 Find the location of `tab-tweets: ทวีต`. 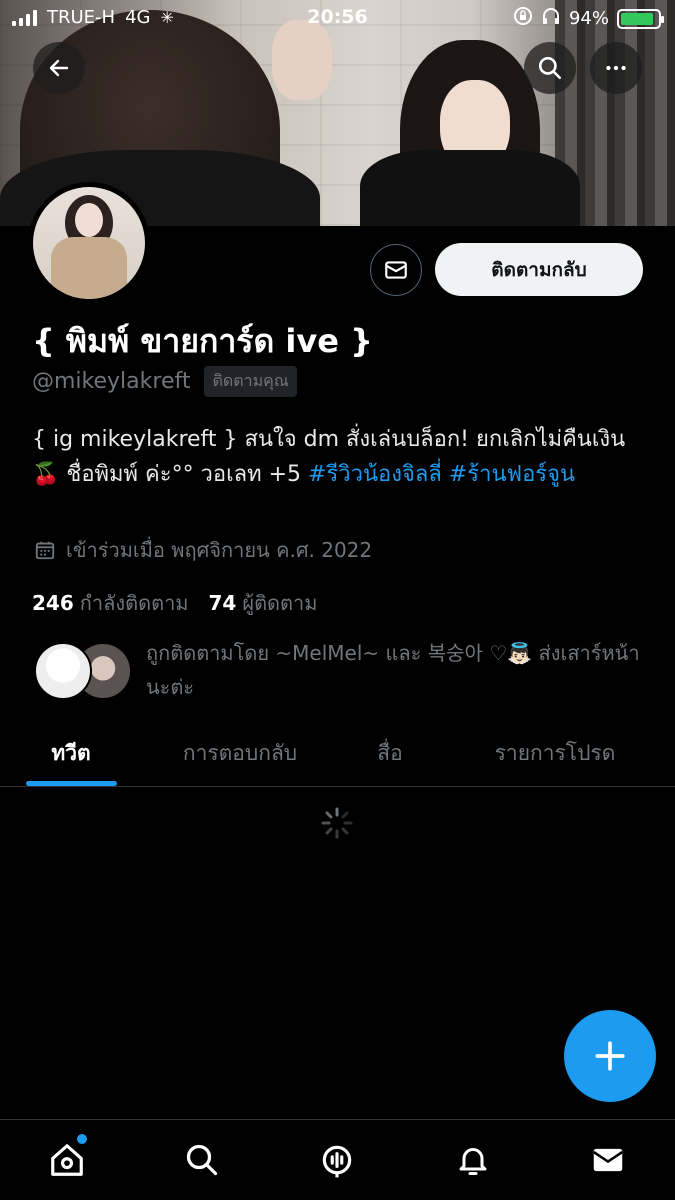

tab-tweets: ทวีต is located at coordinates (71, 753).